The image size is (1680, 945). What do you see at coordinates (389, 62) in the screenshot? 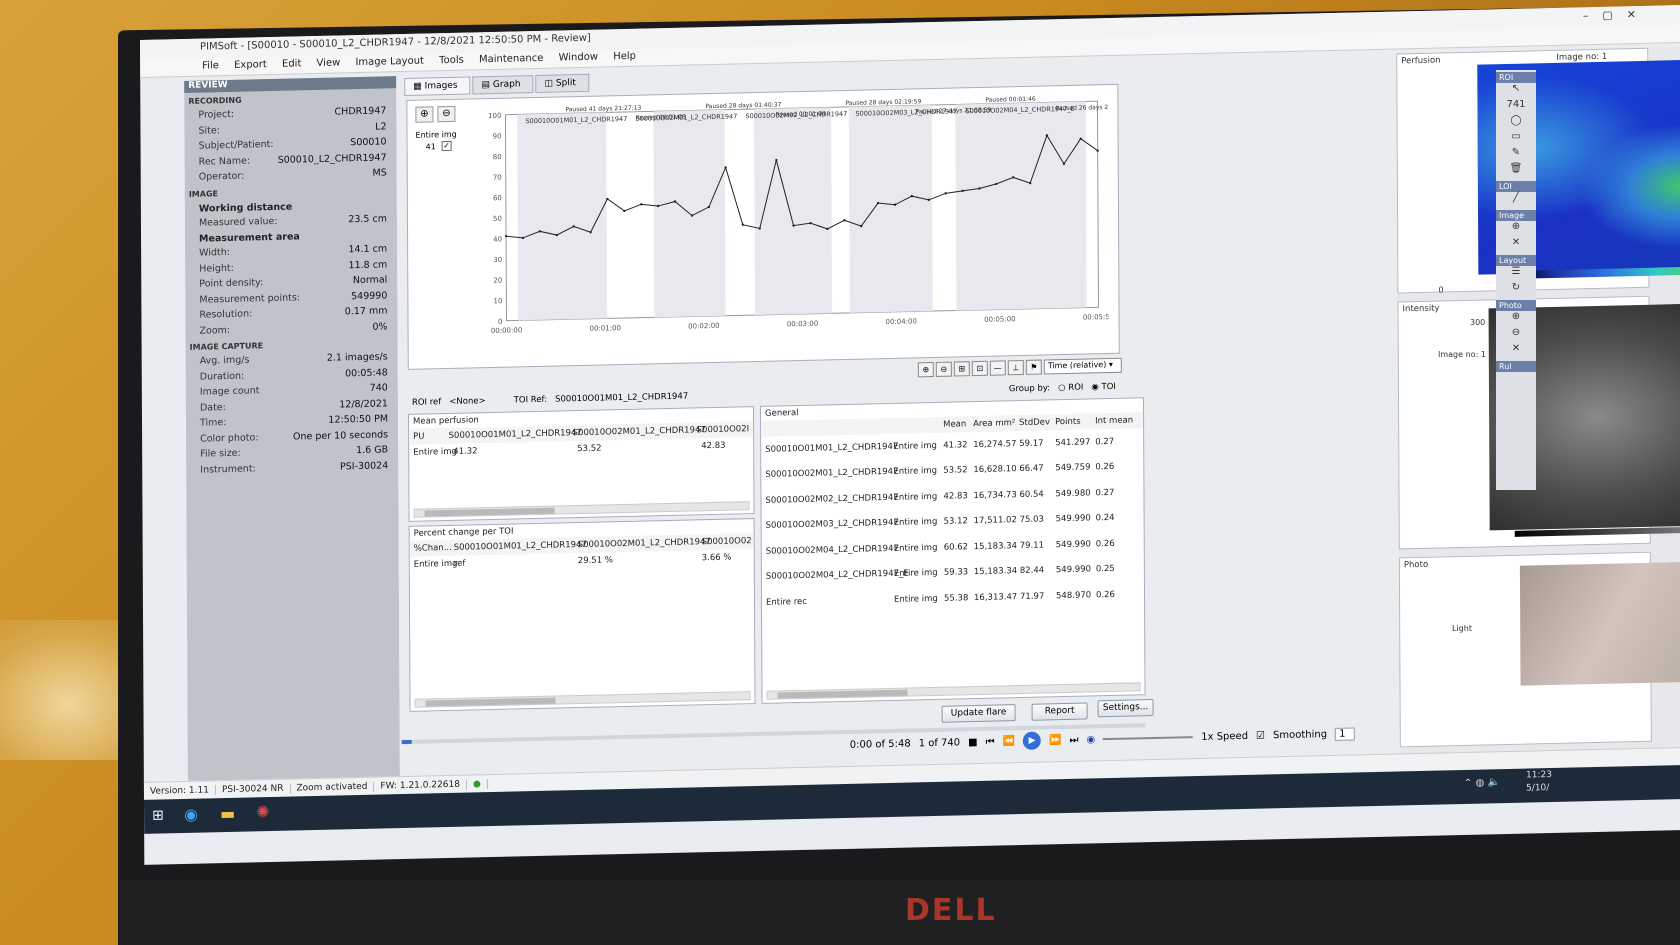
I see `menu-image-layout: Image Layout` at bounding box center [389, 62].